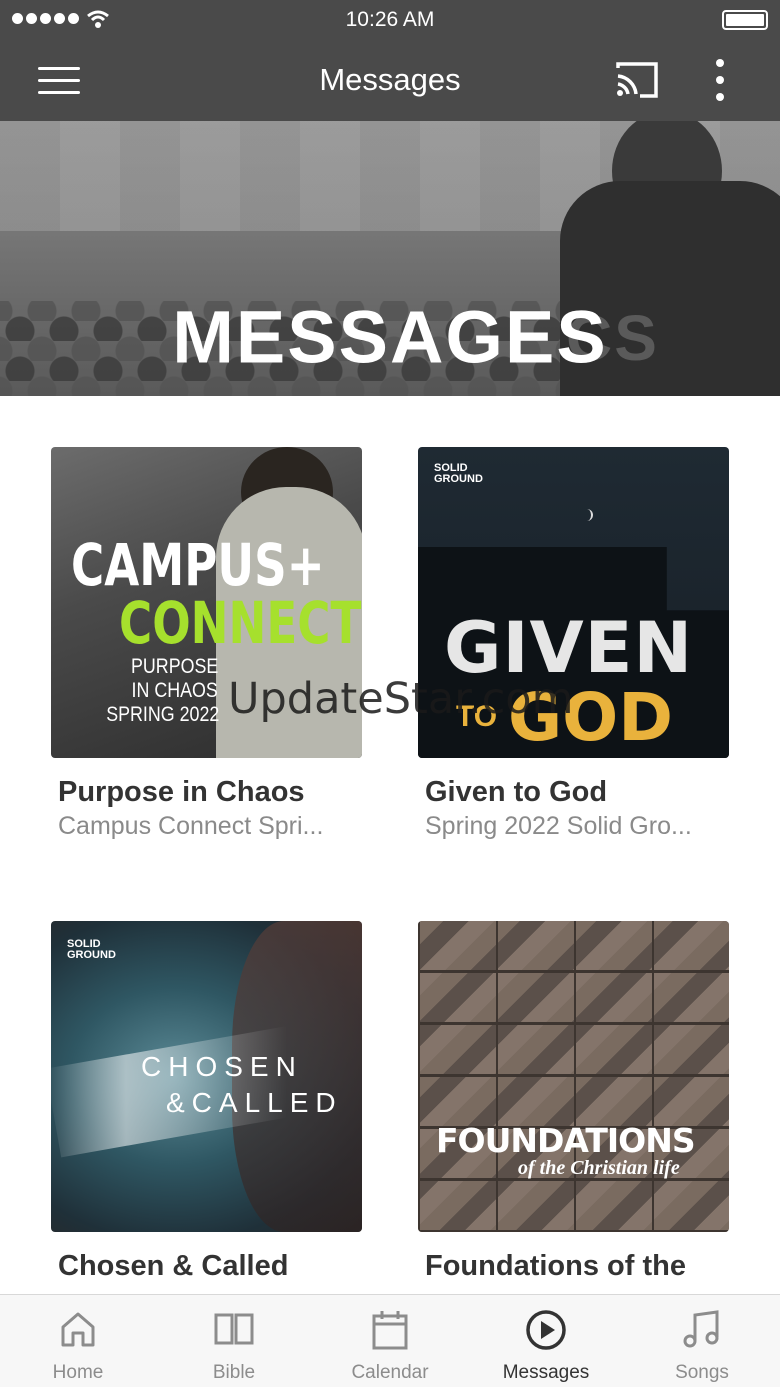 The width and height of the screenshot is (780, 1387). What do you see at coordinates (181, 792) in the screenshot?
I see `series-title: Purpose in Chaos` at bounding box center [181, 792].